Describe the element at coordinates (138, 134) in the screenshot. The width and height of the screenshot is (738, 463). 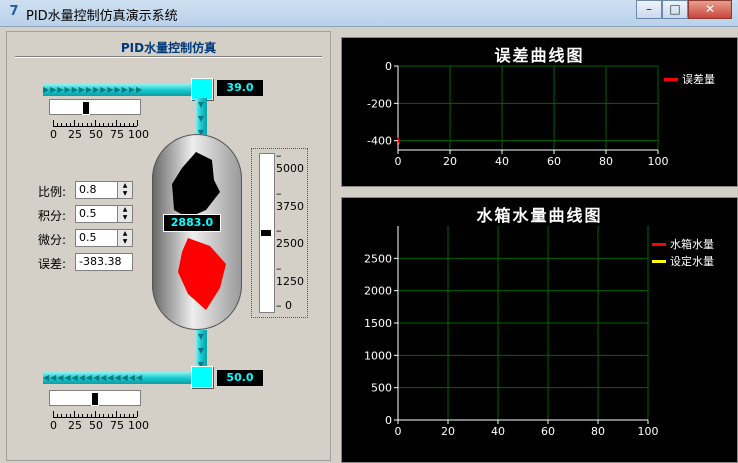
I see `slider-tick-label: 100` at that location.